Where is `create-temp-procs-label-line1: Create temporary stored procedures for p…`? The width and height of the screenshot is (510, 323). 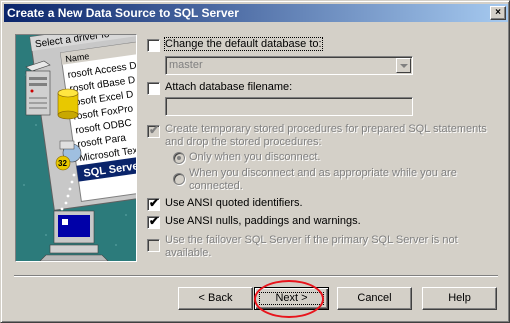 create-temp-procs-label-line1: Create temporary stored procedures for p… is located at coordinates (326, 129).